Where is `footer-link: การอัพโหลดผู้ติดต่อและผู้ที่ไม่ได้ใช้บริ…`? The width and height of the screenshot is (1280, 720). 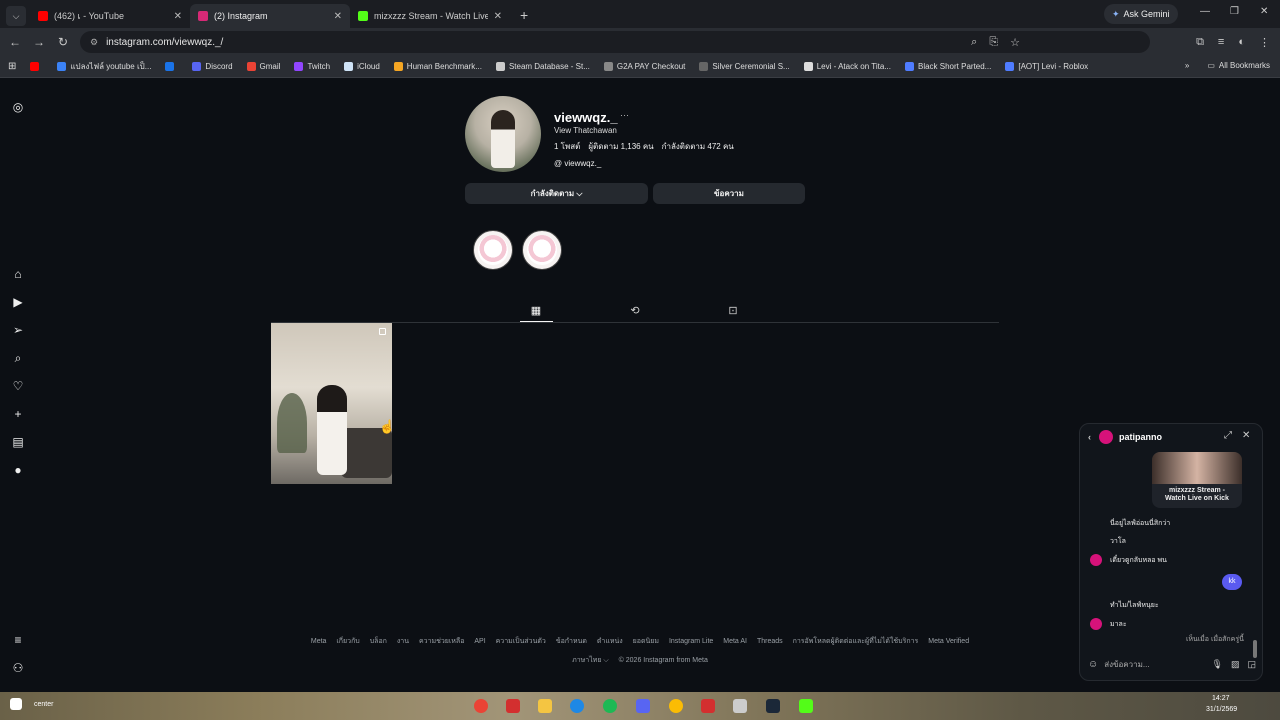 footer-link: การอัพโหลดผู้ติดต่อและผู้ที่ไม่ได้ใช้บริ… is located at coordinates (856, 641).